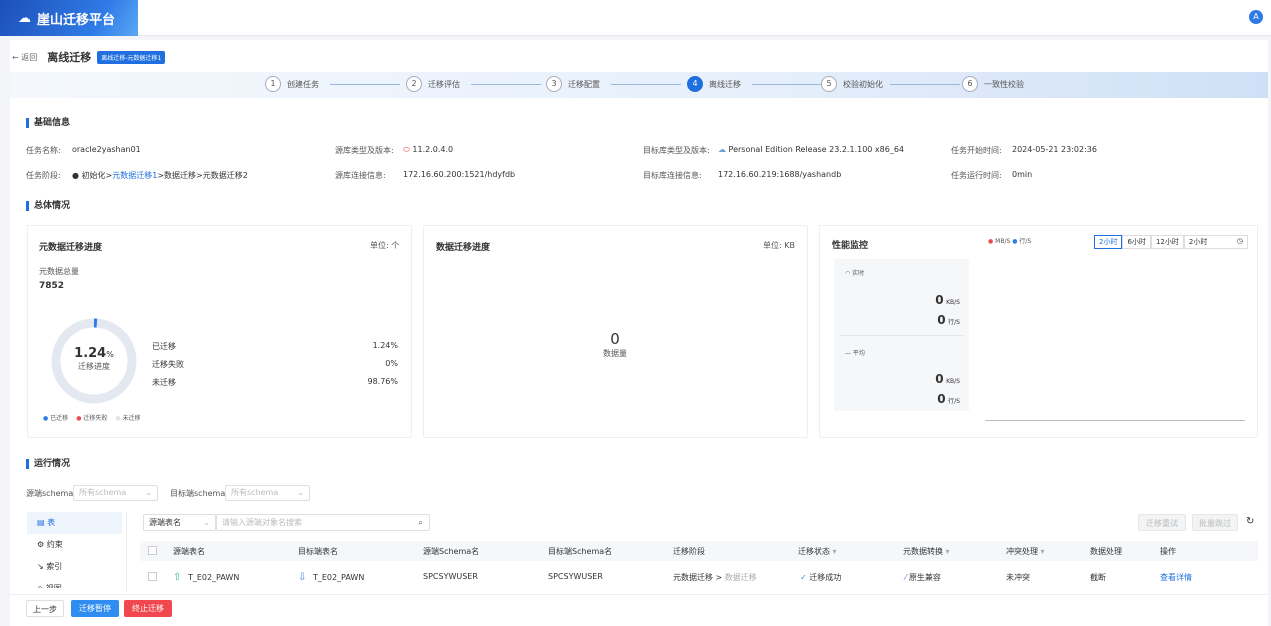 The image size is (1271, 626). What do you see at coordinates (1108, 242) in the screenshot?
I see `range-2h: 2小时` at bounding box center [1108, 242].